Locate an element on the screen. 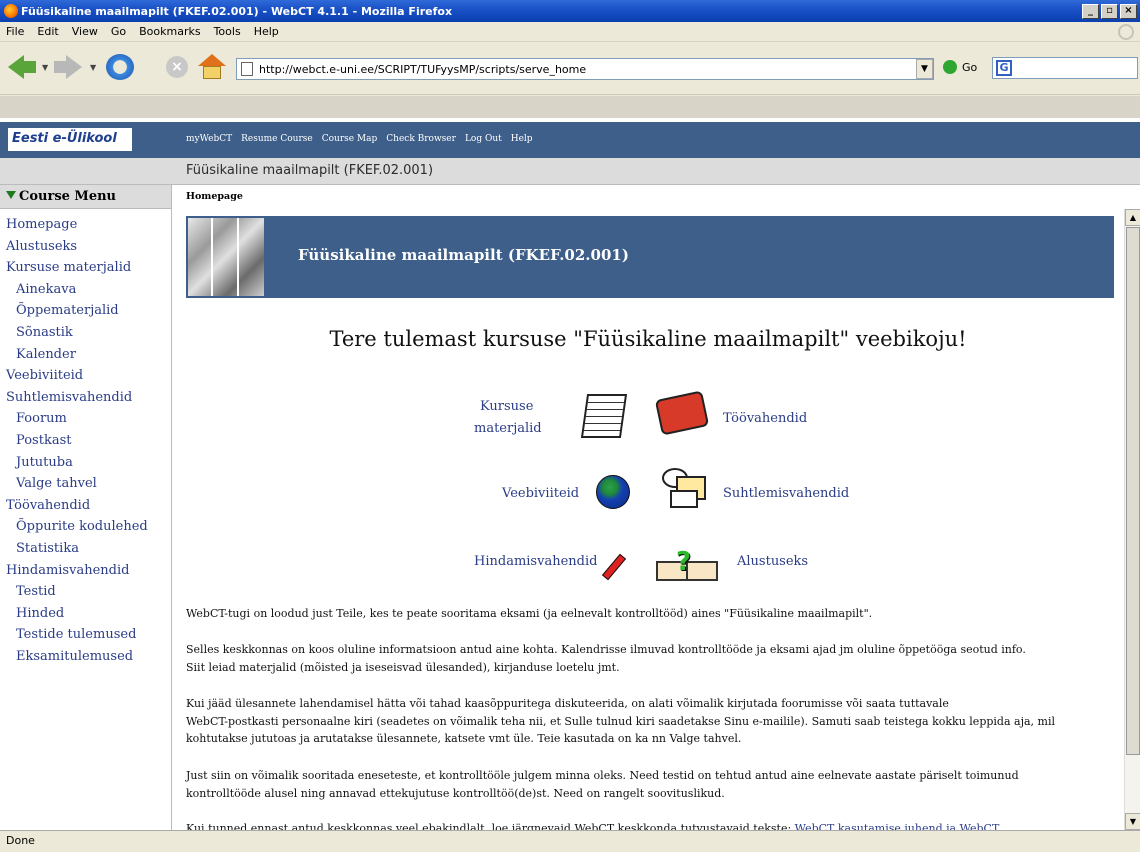 This screenshot has width=1140, height=852. link-toovahendid: Töövahendid is located at coordinates (765, 418).